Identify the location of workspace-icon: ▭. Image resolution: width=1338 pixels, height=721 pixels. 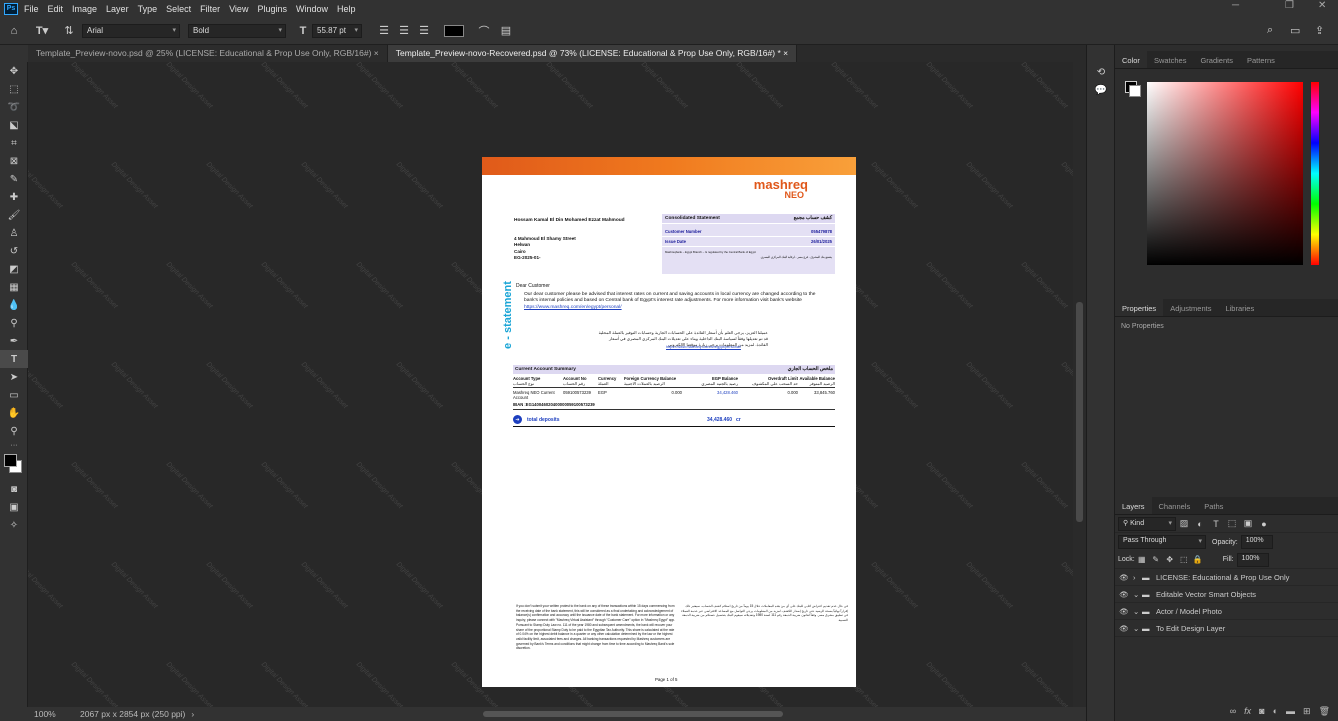
(1295, 30).